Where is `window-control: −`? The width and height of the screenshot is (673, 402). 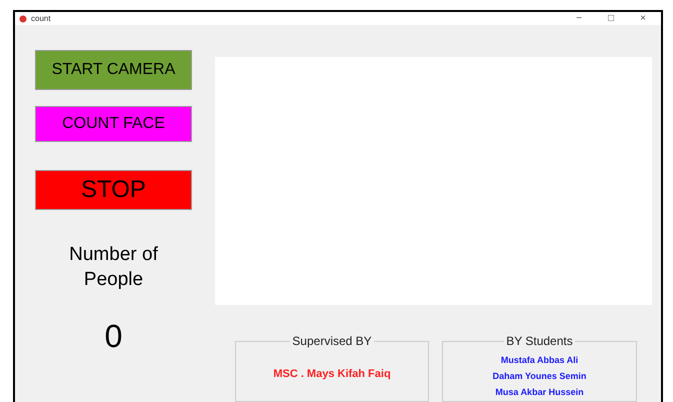
window-control: − is located at coordinates (579, 18).